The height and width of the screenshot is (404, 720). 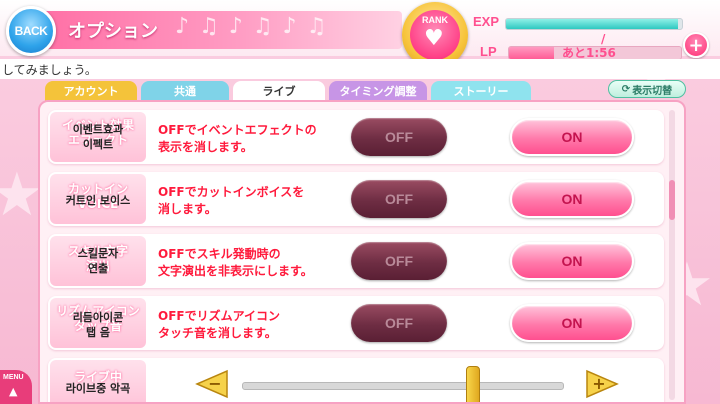 What do you see at coordinates (652, 91) in the screenshot?
I see `view-toggle-label: 表示切替` at bounding box center [652, 91].